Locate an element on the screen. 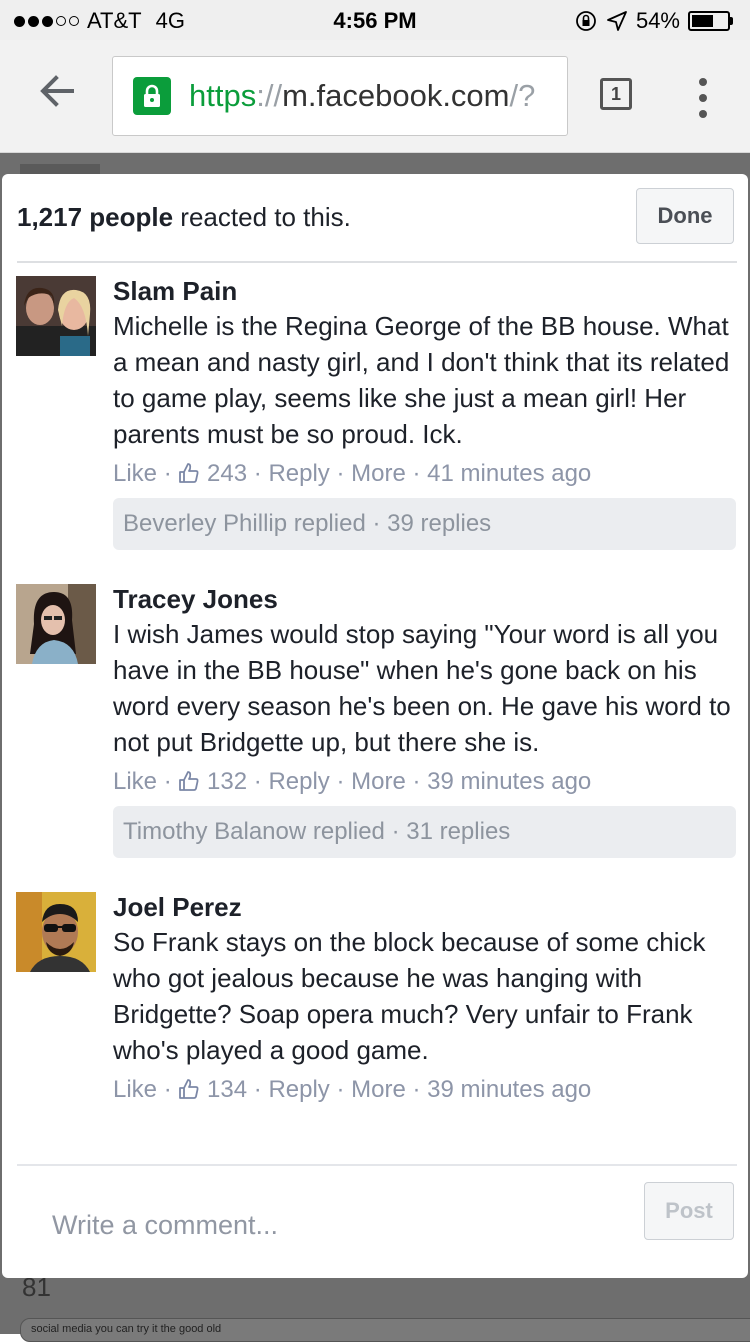  comment-author: Joel Perez is located at coordinates (424, 907).